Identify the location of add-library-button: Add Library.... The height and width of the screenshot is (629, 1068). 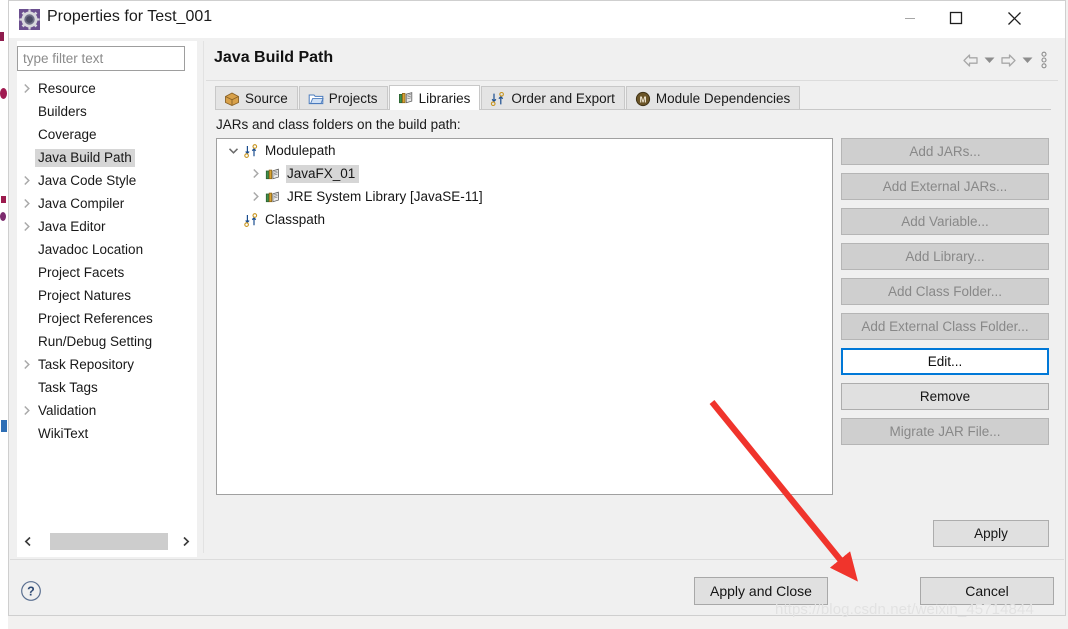
(945, 256).